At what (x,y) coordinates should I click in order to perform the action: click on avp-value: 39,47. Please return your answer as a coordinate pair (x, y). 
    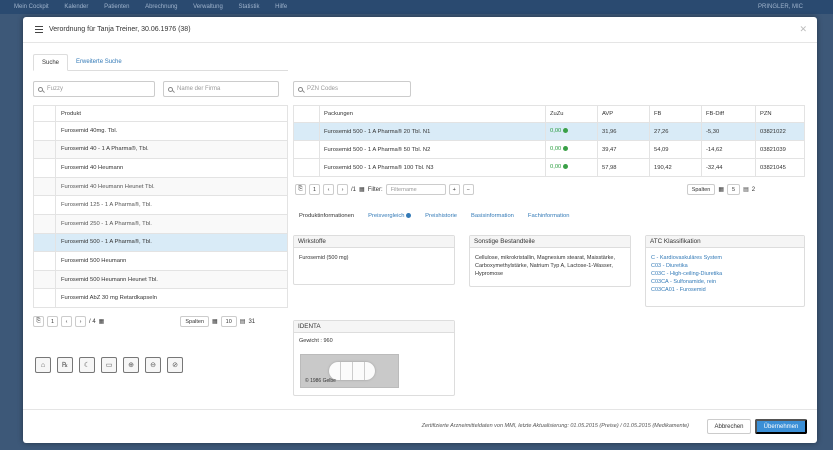
    Looking at the image, I should click on (623, 149).